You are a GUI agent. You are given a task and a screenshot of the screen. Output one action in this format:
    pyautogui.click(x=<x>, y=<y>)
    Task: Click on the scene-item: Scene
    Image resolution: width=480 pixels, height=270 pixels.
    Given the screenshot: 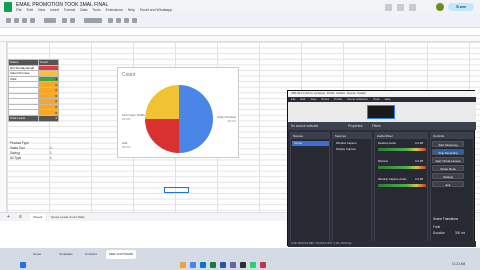 What is the action you would take?
    pyautogui.click(x=310, y=143)
    